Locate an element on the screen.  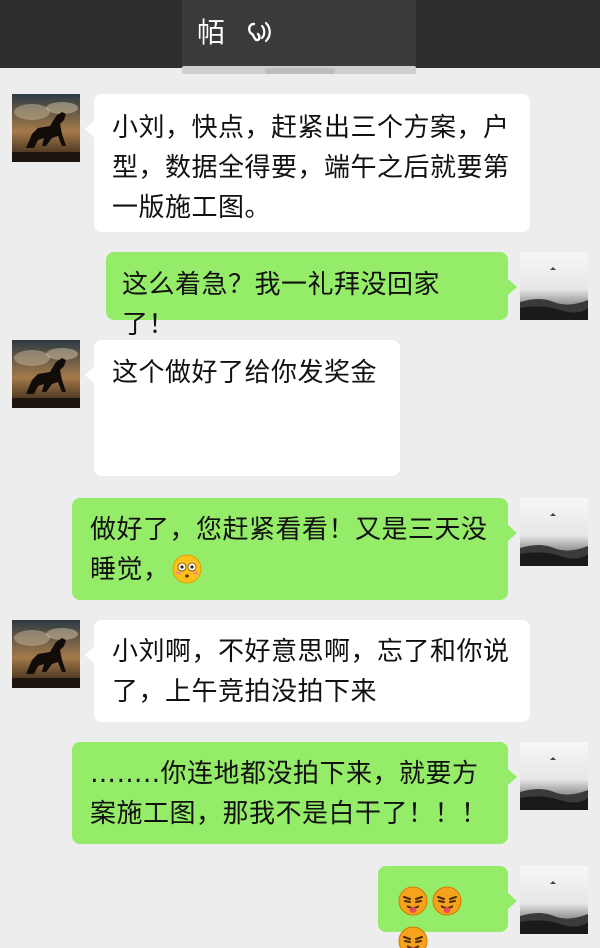
chat-title: 🔋爸 帞 is located at coordinates (203, 33).